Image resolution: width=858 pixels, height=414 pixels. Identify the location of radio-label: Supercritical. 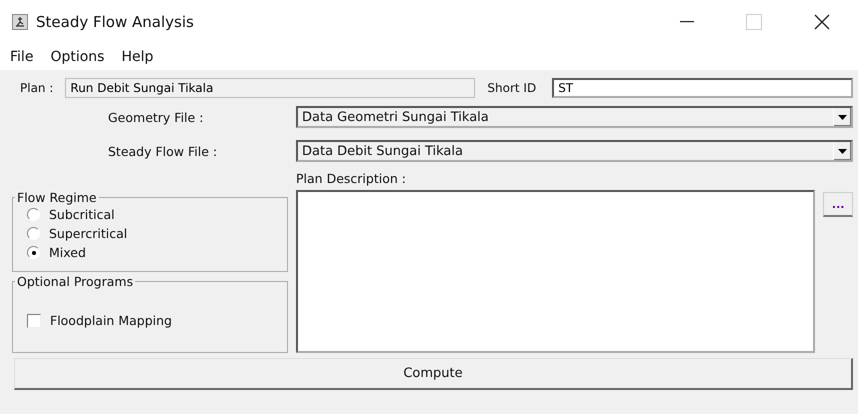
(88, 233).